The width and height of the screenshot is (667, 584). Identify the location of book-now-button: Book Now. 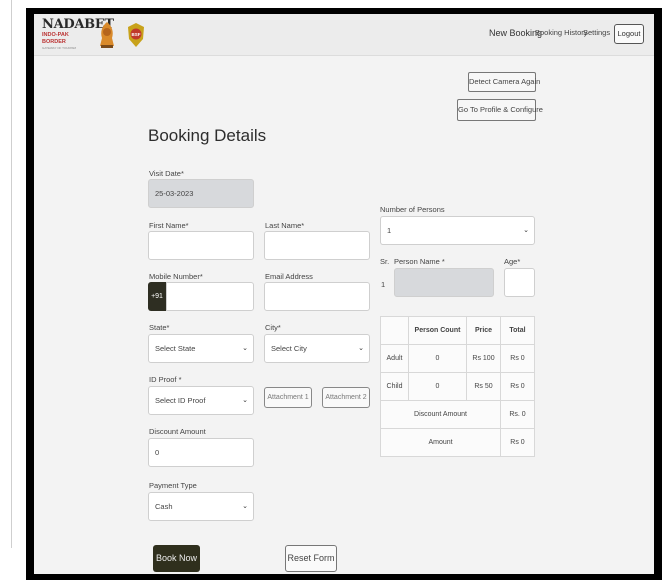
(176, 558).